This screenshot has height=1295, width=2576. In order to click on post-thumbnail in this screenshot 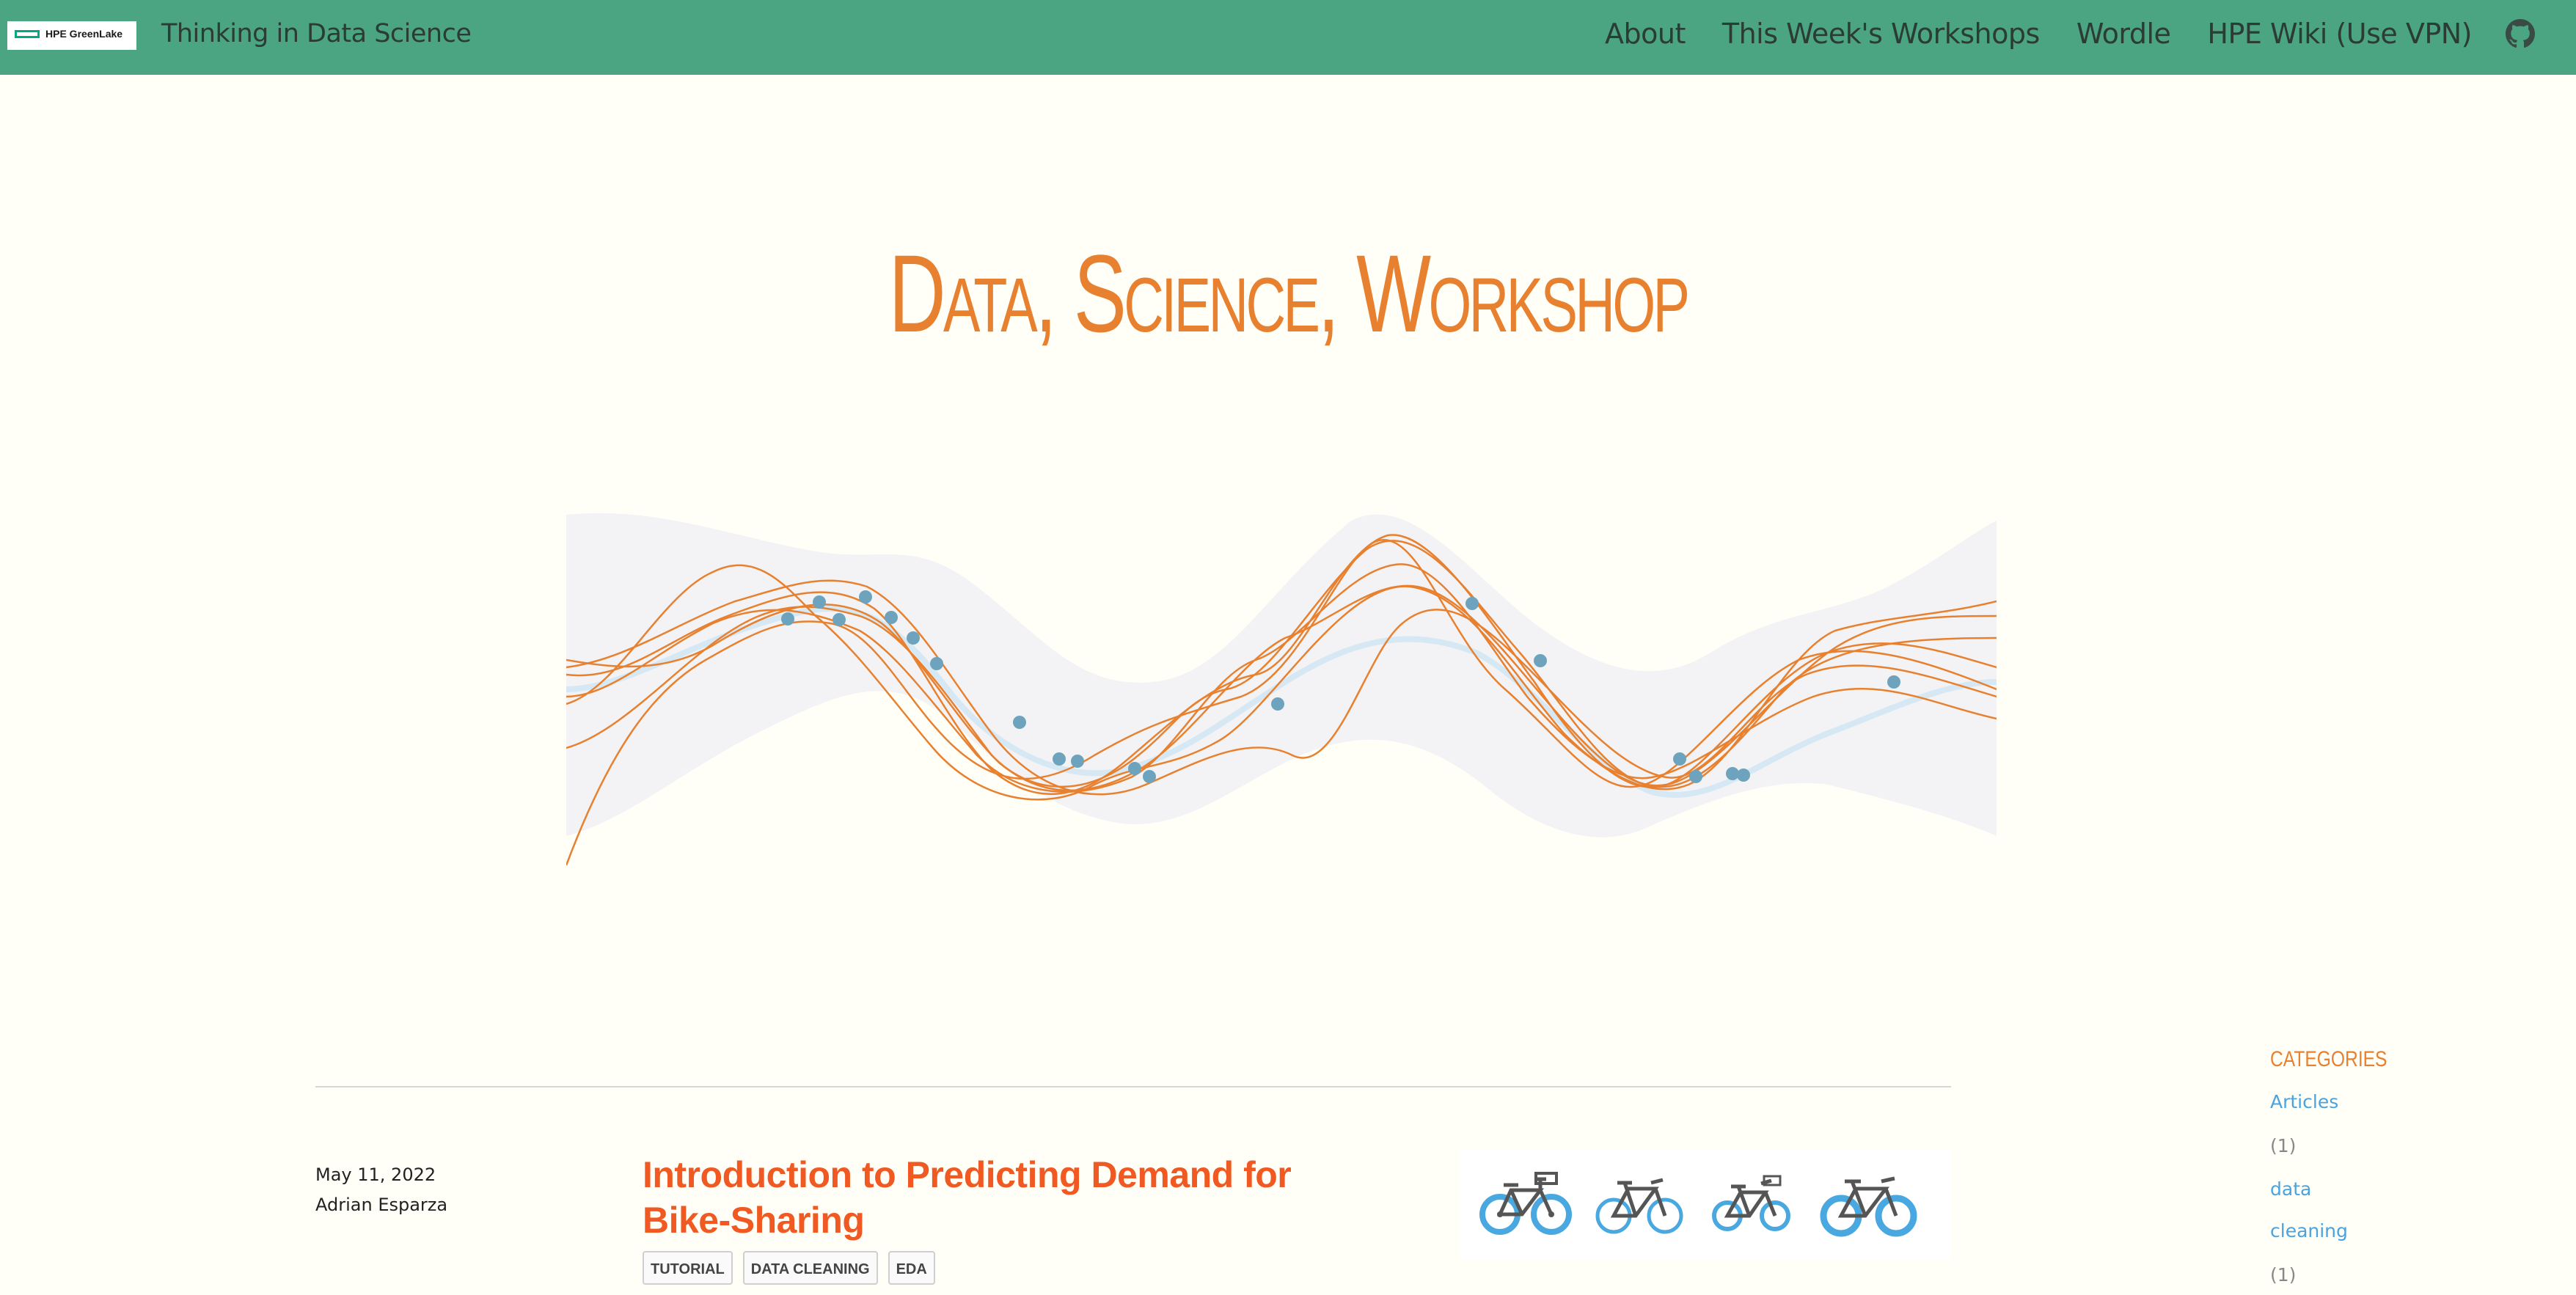, I will do `click(1705, 1205)`.